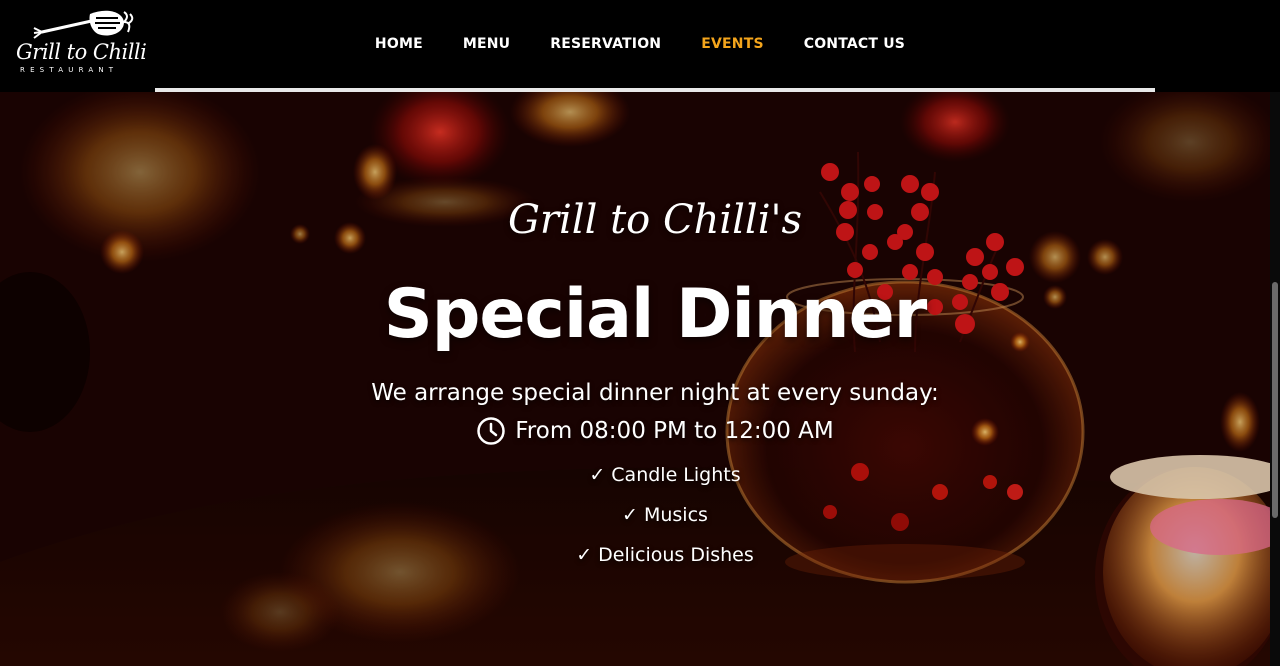  I want to click on feature-label: Candle Lights, so click(676, 475).